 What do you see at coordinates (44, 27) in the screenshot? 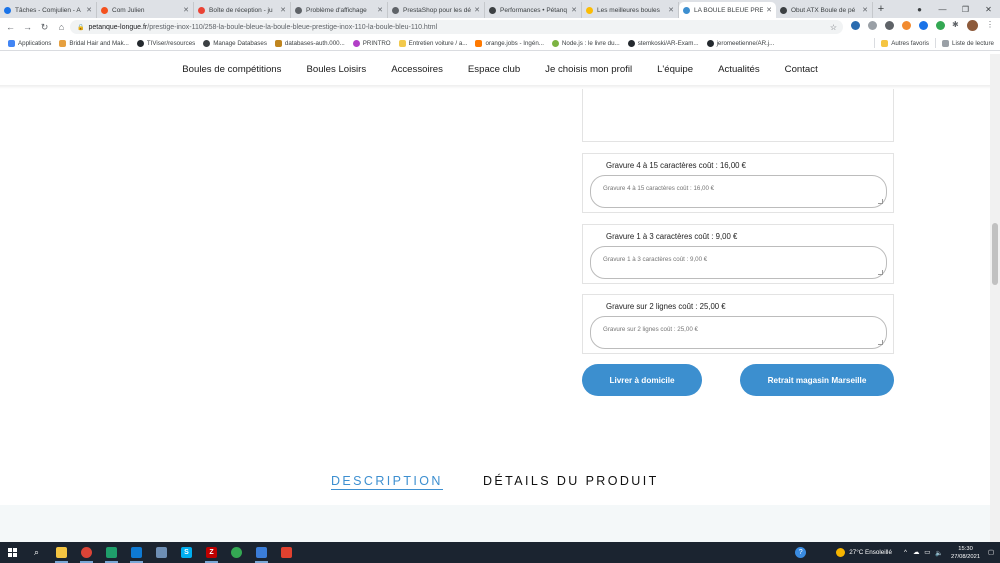
I see `reload-icon: ↻` at bounding box center [44, 27].